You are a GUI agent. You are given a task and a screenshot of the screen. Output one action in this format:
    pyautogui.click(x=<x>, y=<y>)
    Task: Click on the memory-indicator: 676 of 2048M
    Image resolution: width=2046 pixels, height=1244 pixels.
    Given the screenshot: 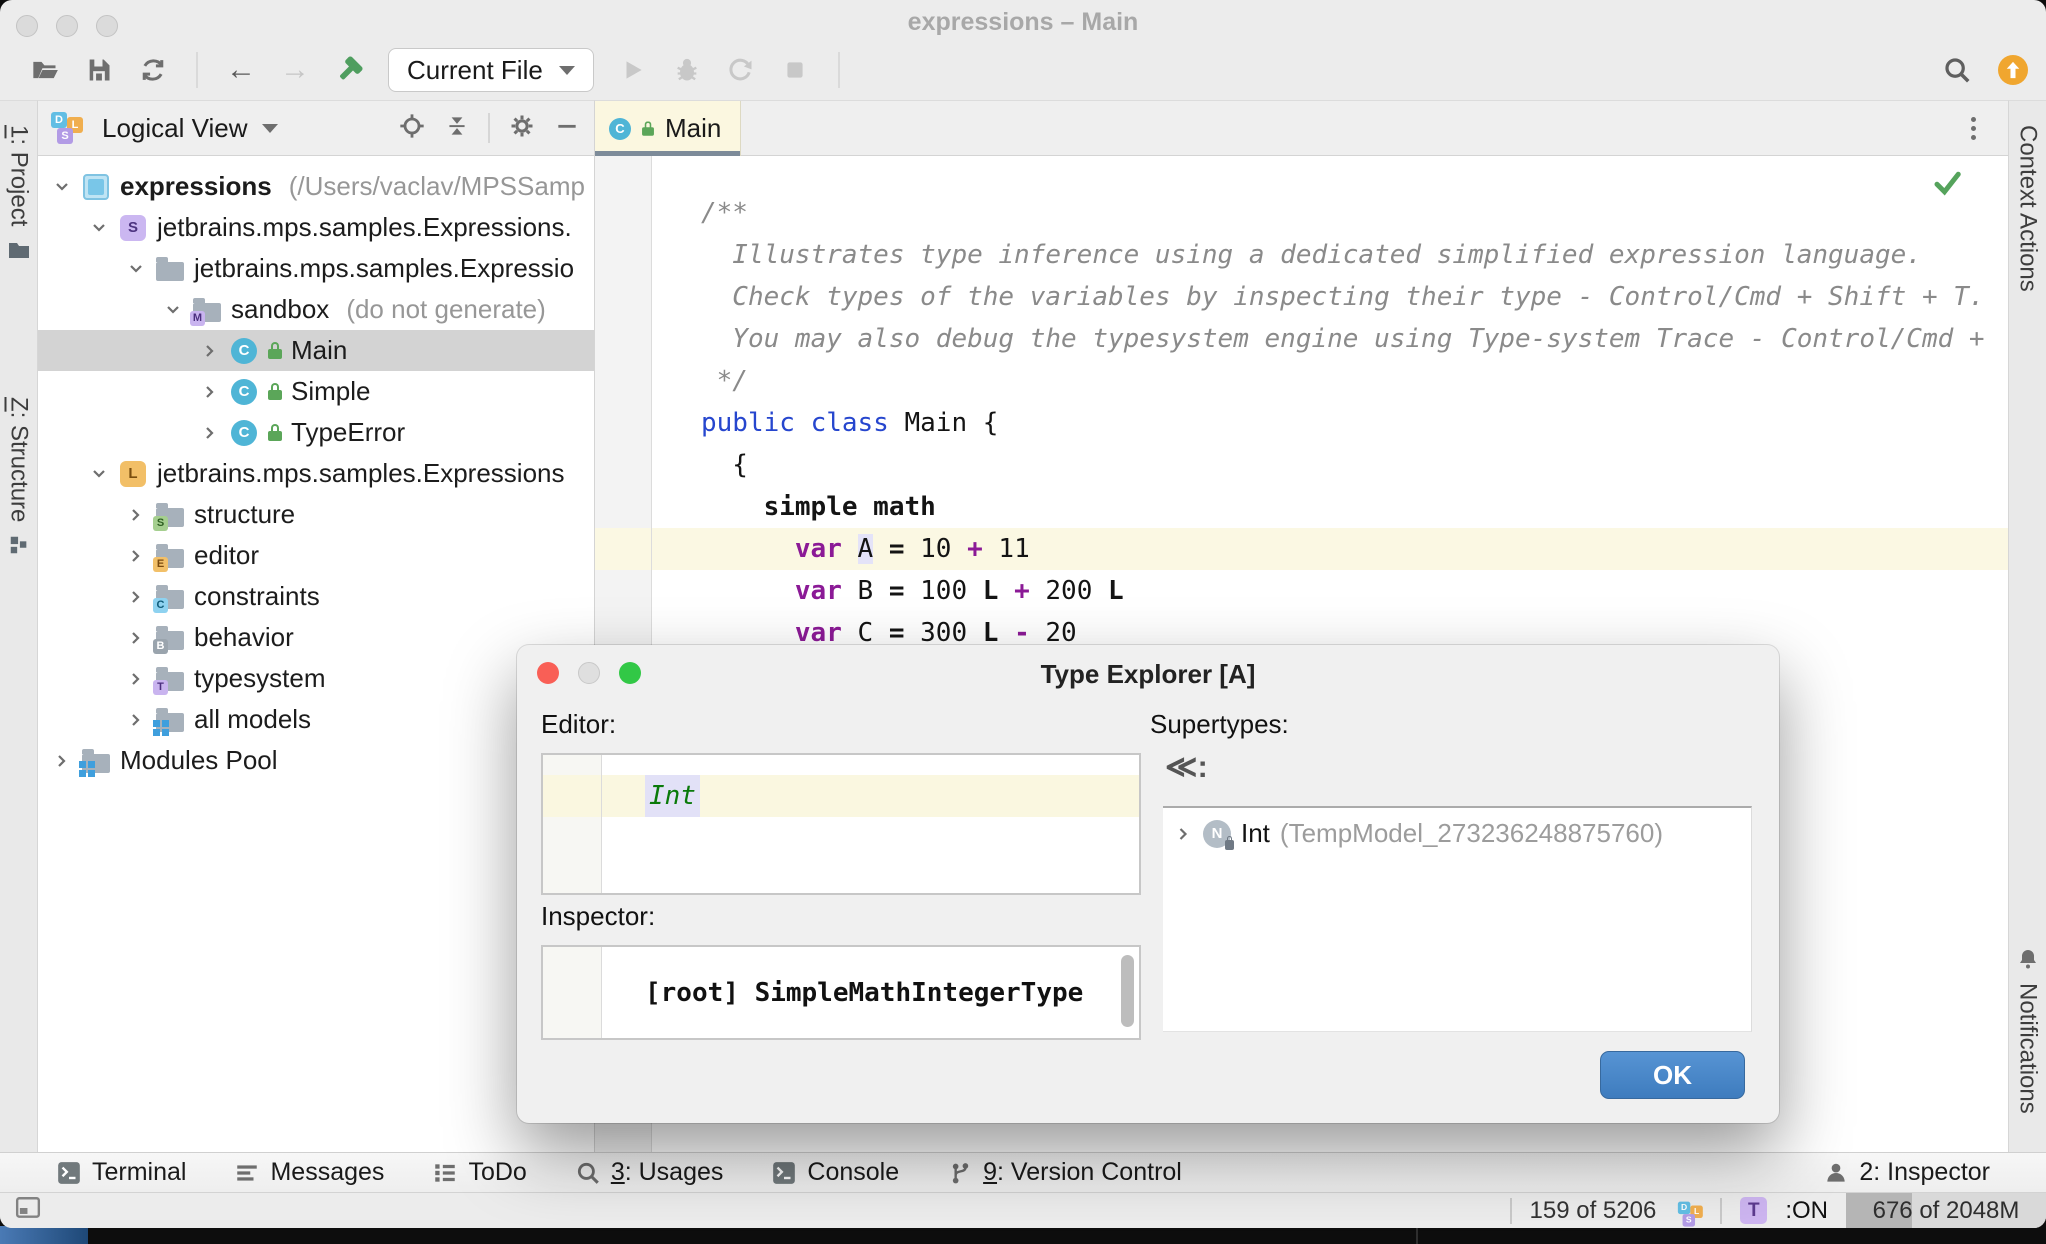 What is the action you would take?
    pyautogui.click(x=1946, y=1210)
    